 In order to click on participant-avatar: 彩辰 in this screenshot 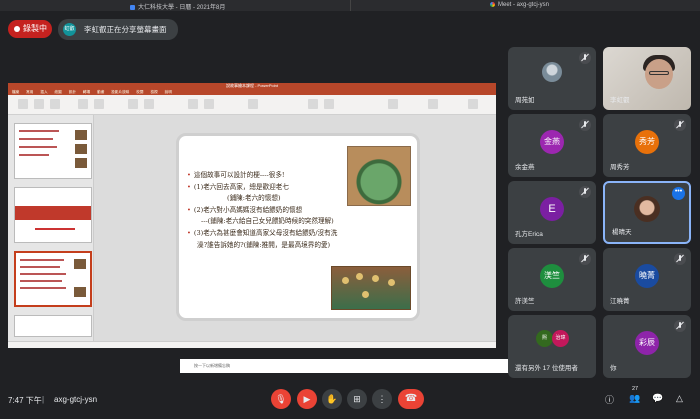, I will do `click(647, 342)`.